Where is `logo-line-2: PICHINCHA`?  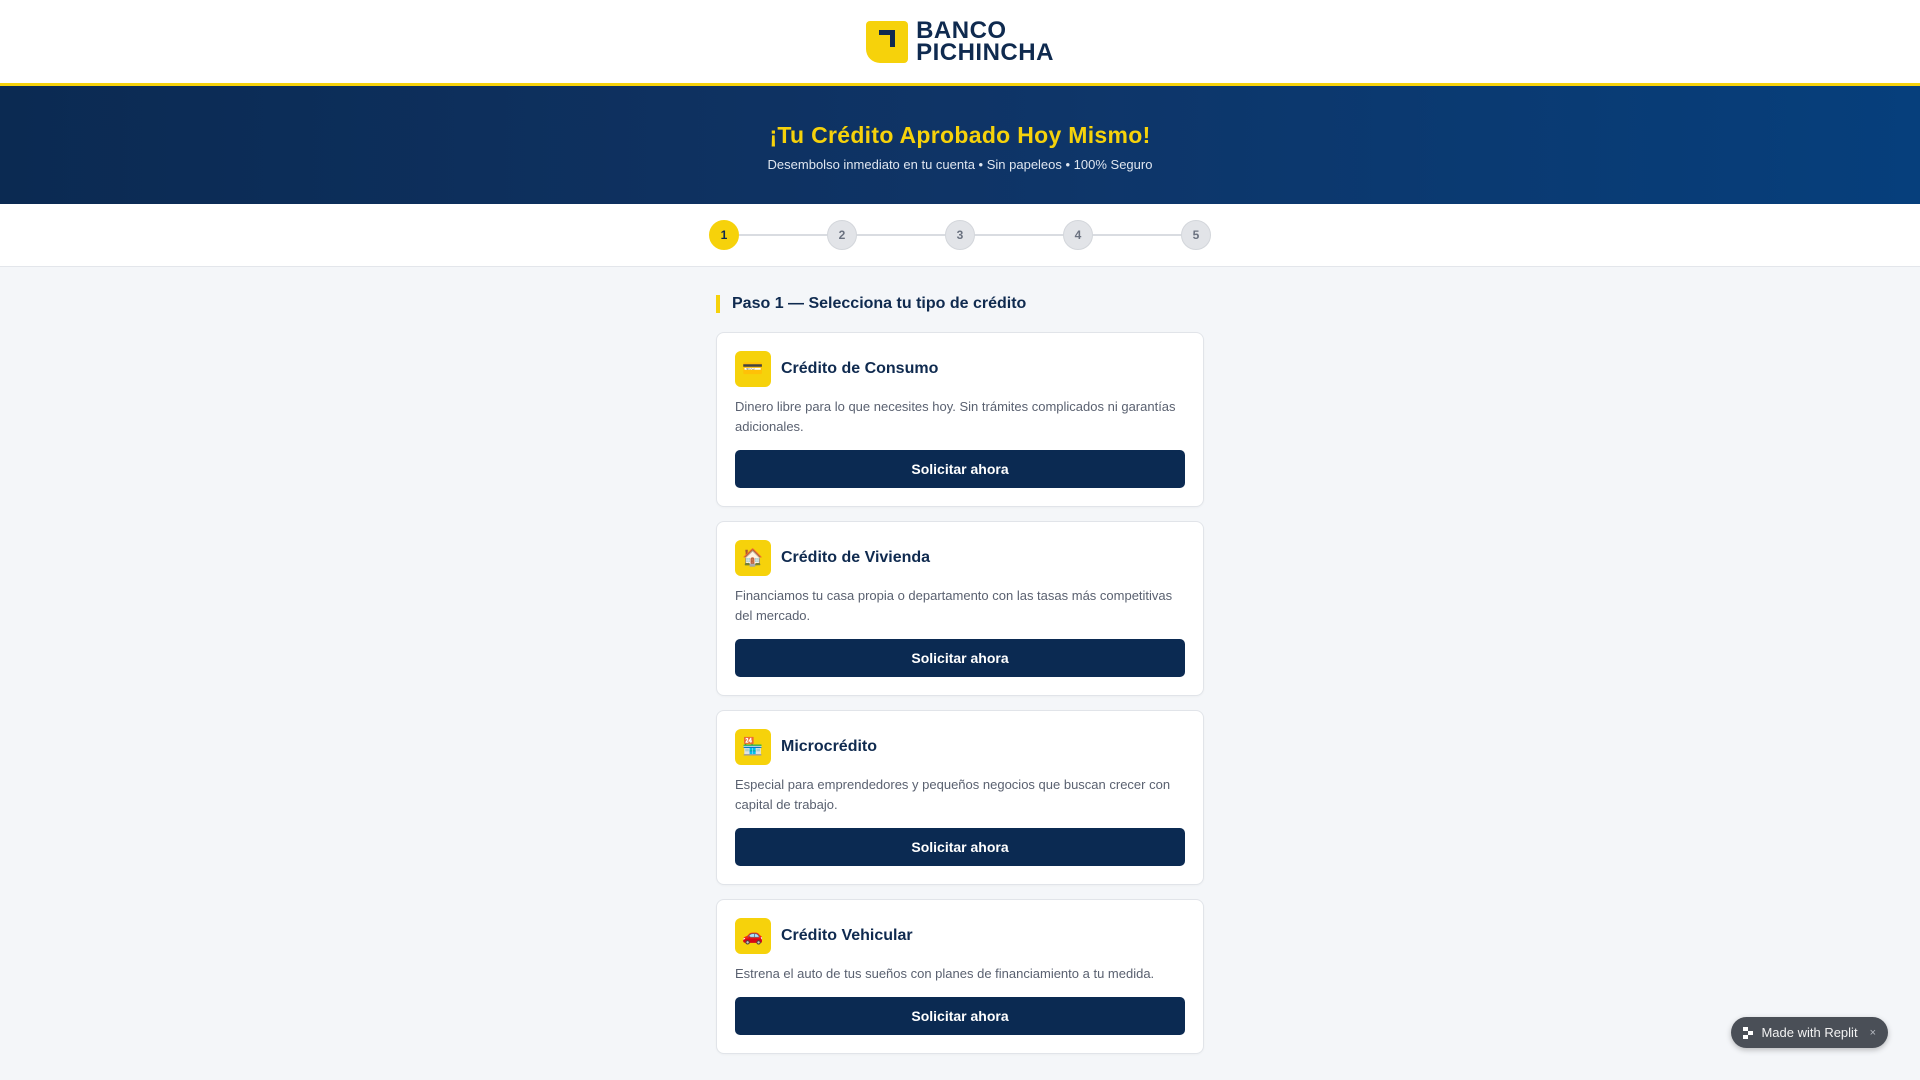
logo-line-2: PICHINCHA is located at coordinates (985, 52).